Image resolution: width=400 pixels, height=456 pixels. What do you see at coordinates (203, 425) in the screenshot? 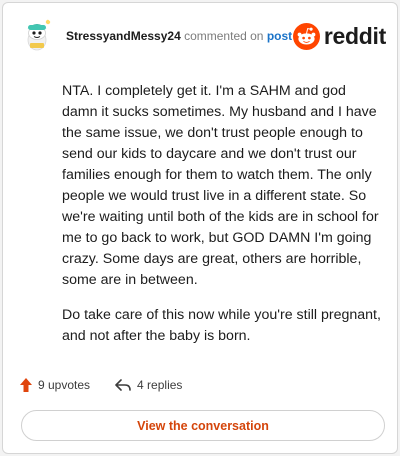
I see `view-conversation-button: View the conversation` at bounding box center [203, 425].